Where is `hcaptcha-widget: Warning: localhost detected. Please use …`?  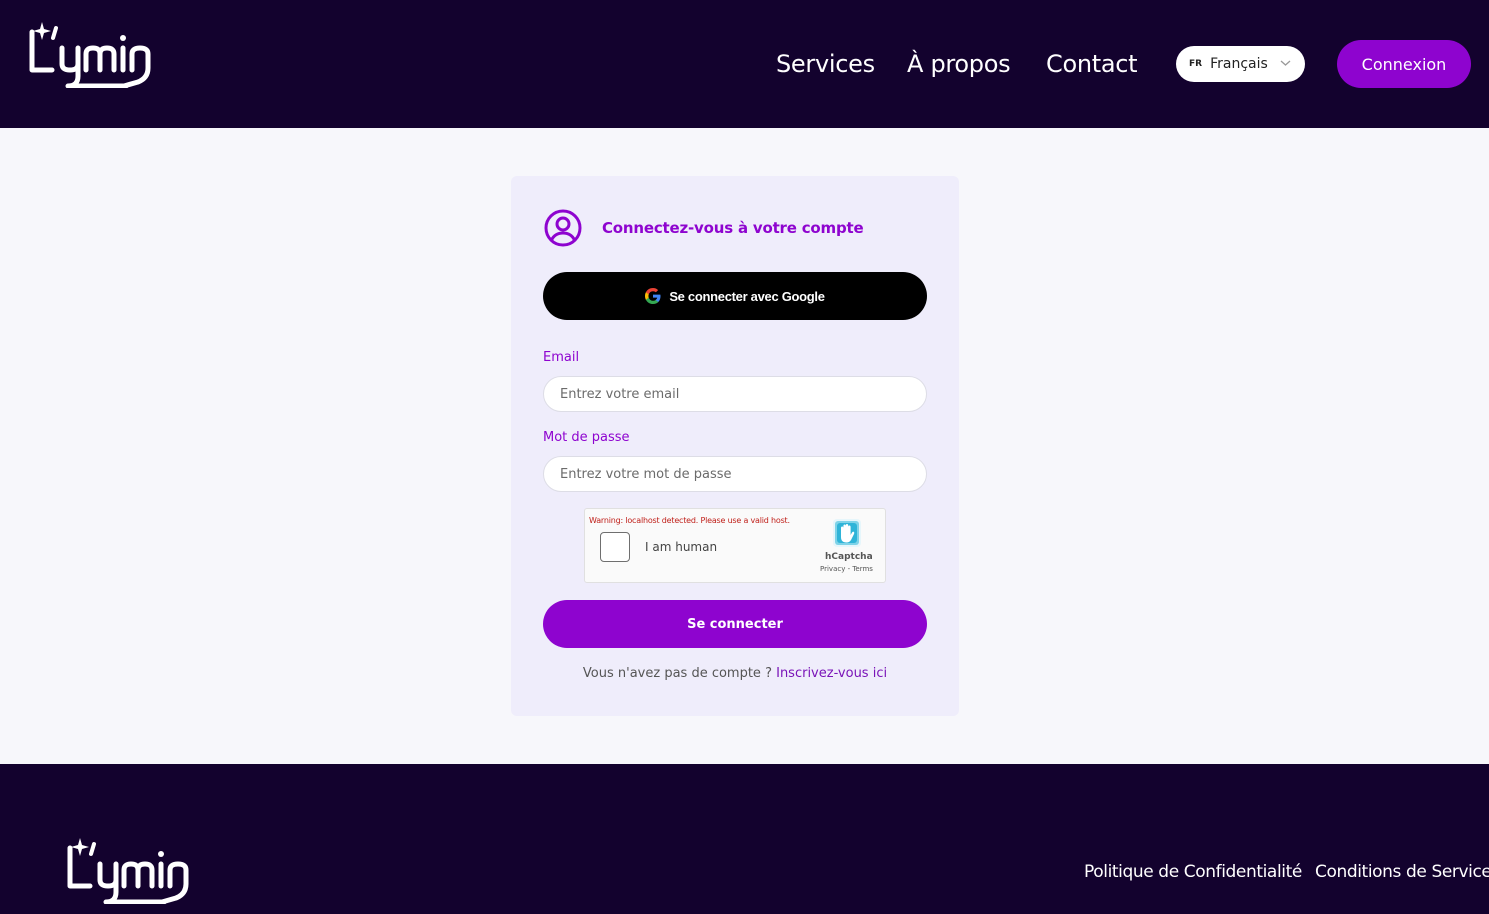
hcaptcha-widget: Warning: localhost detected. Please use … is located at coordinates (735, 545).